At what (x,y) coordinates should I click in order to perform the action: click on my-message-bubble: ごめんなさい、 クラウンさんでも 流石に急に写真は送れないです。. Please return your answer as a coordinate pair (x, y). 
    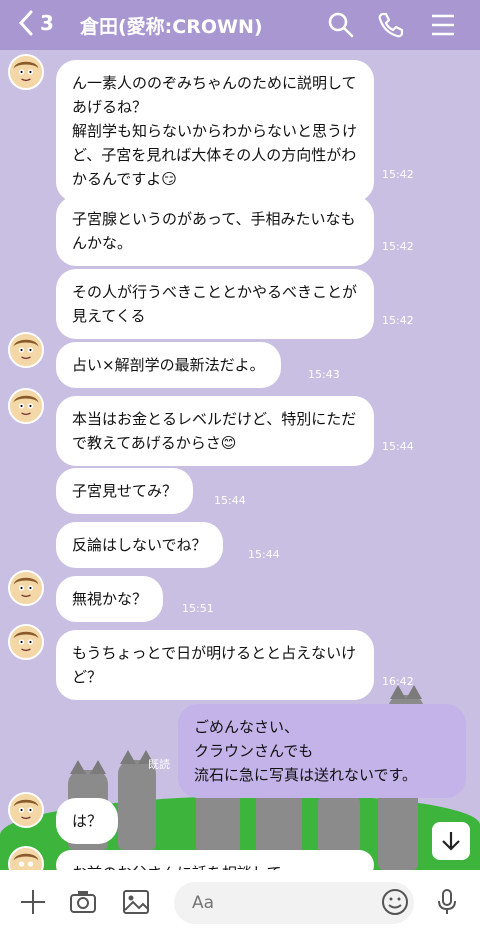
    Looking at the image, I should click on (322, 751).